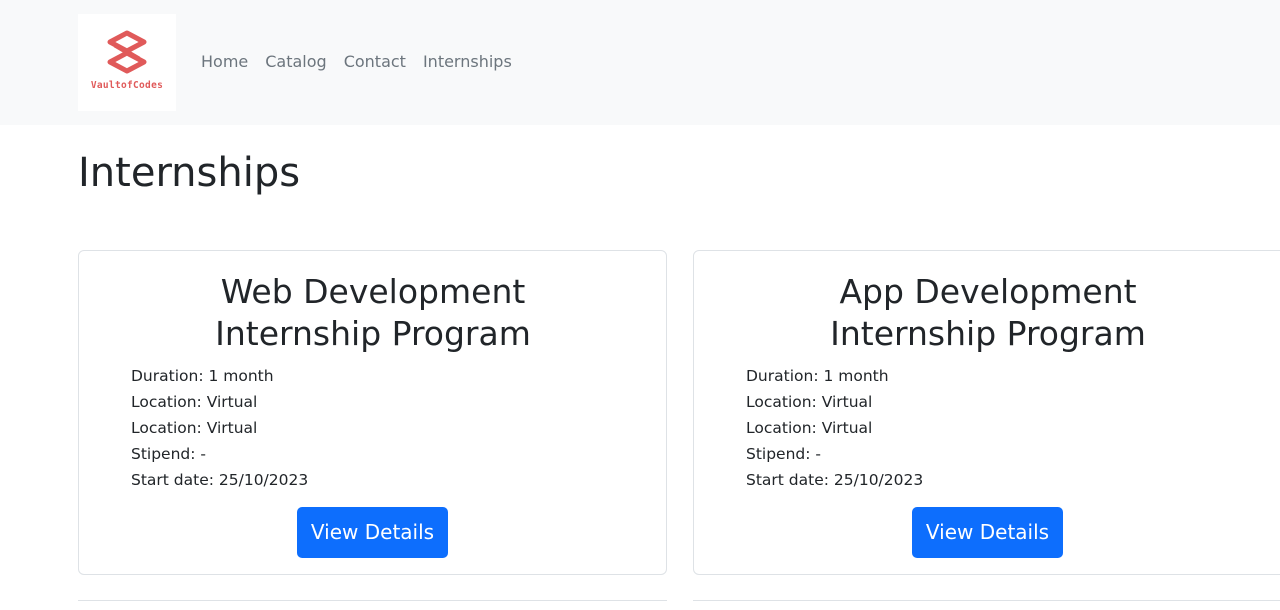 Image resolution: width=1280 pixels, height=610 pixels. I want to click on nav-item-internships: Internships, so click(467, 61).